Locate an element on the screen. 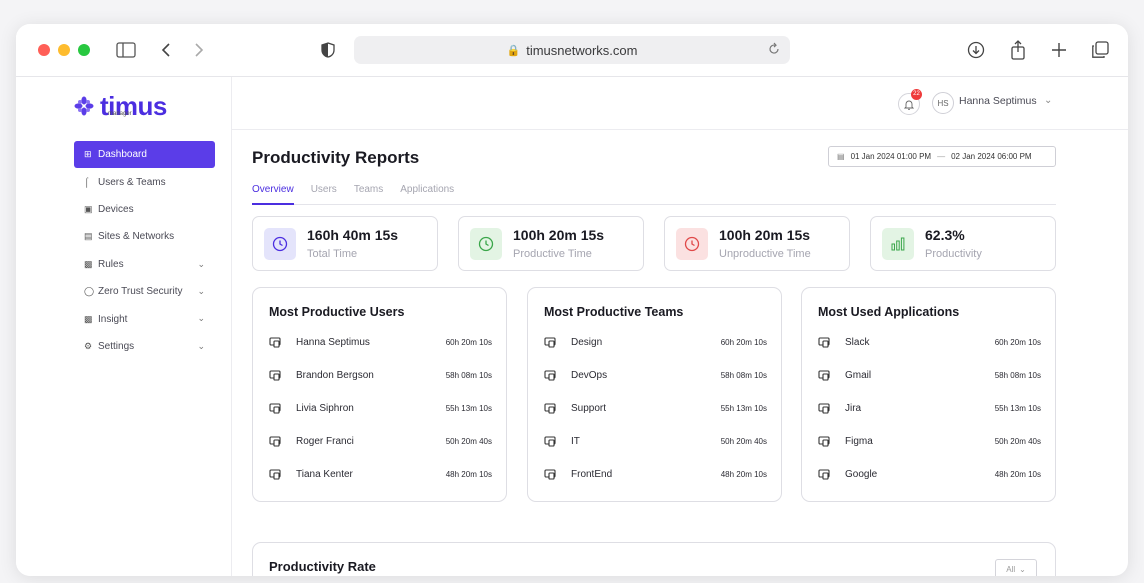  card-title: Most Used Applications is located at coordinates (889, 312).